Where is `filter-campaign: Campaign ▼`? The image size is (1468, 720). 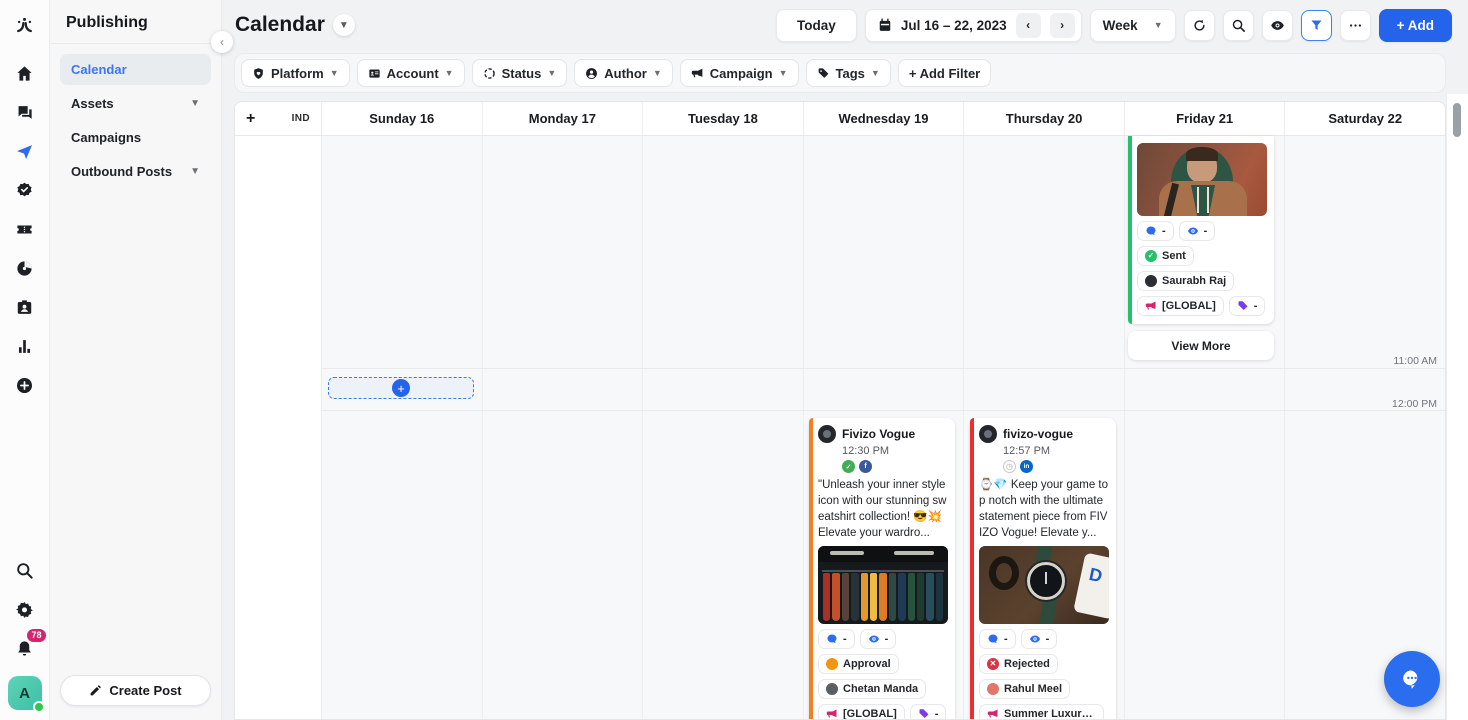
filter-campaign: Campaign ▼ is located at coordinates (739, 73).